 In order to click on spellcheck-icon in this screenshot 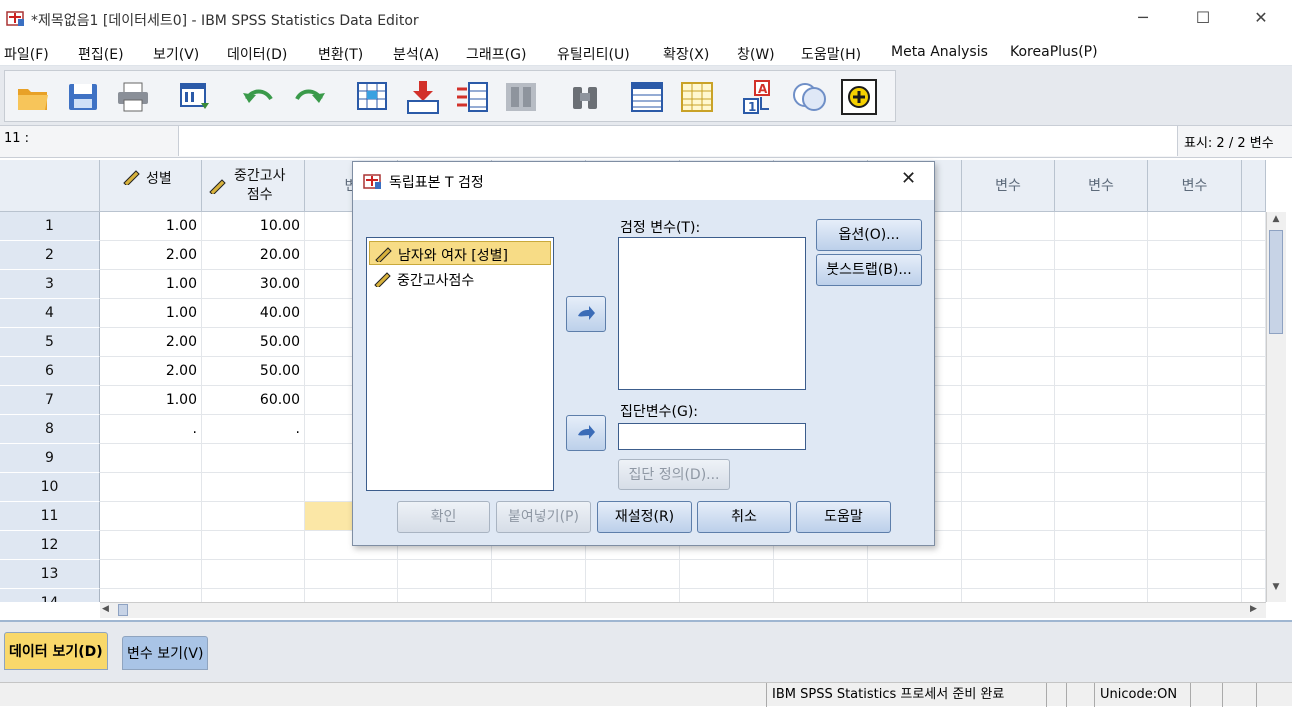, I will do `click(859, 97)`.